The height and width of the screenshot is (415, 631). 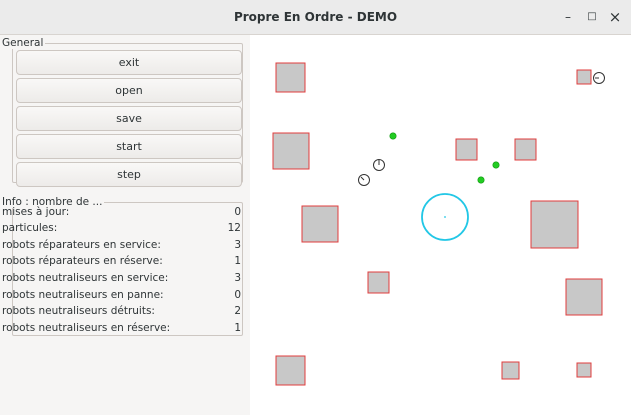 What do you see at coordinates (86, 328) in the screenshot?
I see `info-label: robots neutraliseurs en réserve:` at bounding box center [86, 328].